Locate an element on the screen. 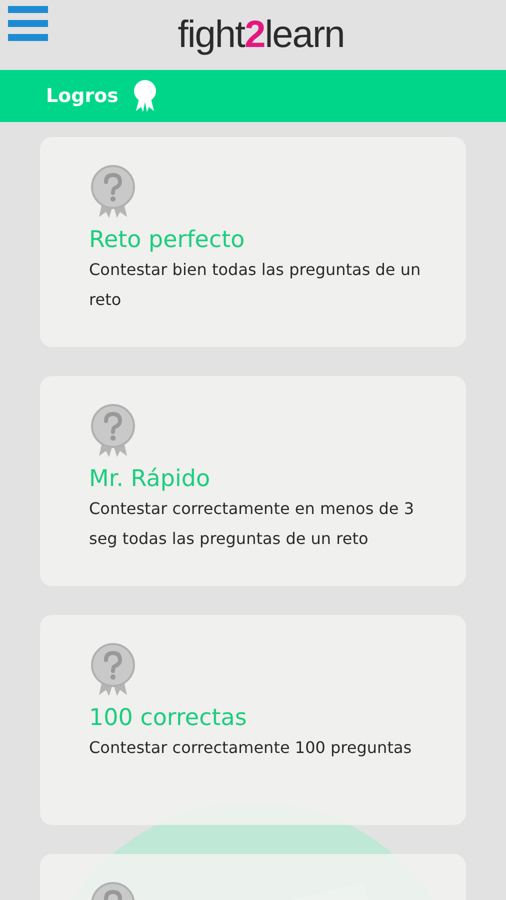  award-icon is located at coordinates (144, 96).